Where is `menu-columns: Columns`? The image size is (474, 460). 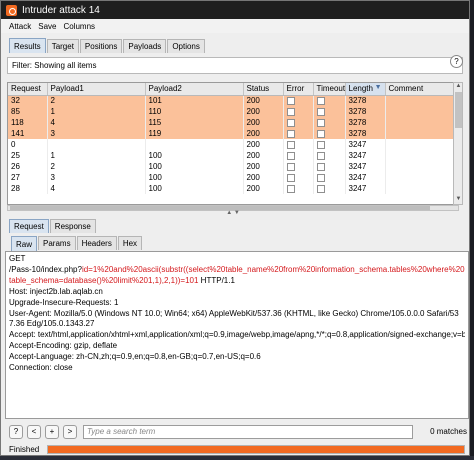
menu-columns: Columns is located at coordinates (79, 26).